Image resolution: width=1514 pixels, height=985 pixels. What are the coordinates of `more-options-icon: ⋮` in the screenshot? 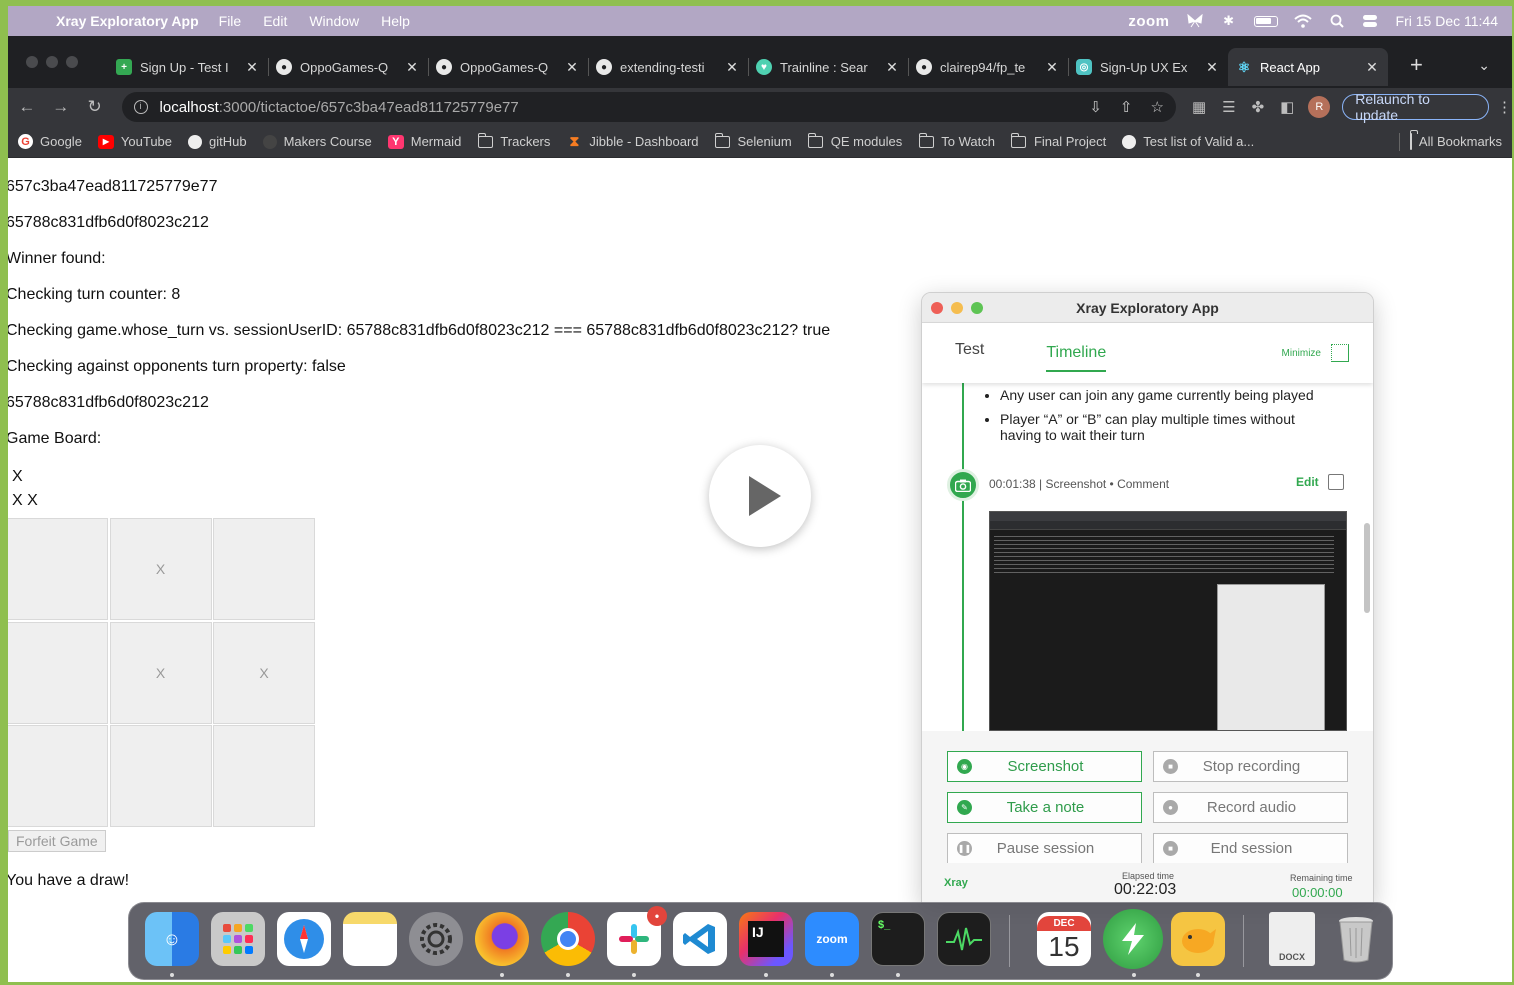 It's located at (1504, 107).